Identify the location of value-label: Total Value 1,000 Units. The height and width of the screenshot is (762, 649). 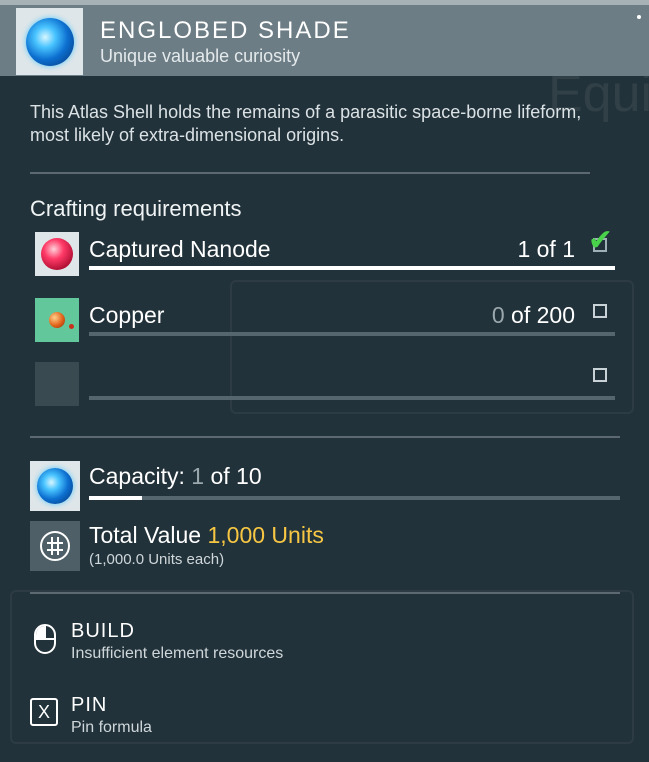
(206, 535).